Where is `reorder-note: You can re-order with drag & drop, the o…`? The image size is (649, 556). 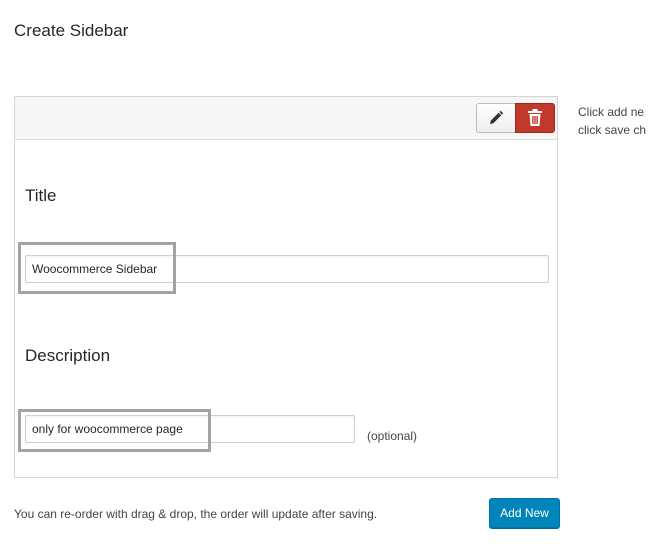
reorder-note: You can re-order with drag & drop, the o… is located at coordinates (196, 514).